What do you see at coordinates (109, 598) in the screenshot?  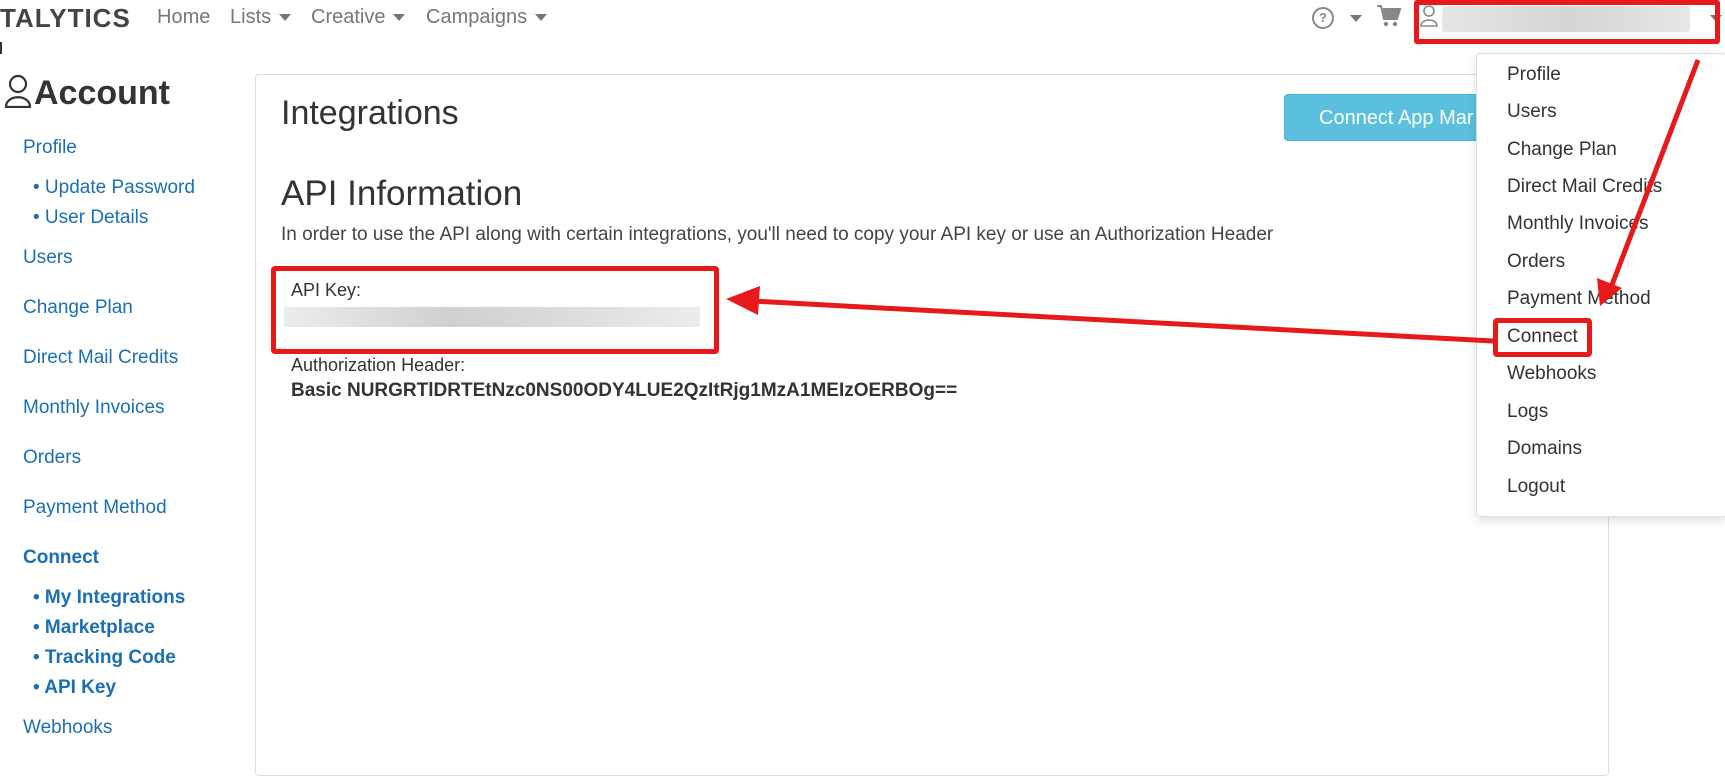 I see `sidebar-item-my-integrations: • My Integrations` at bounding box center [109, 598].